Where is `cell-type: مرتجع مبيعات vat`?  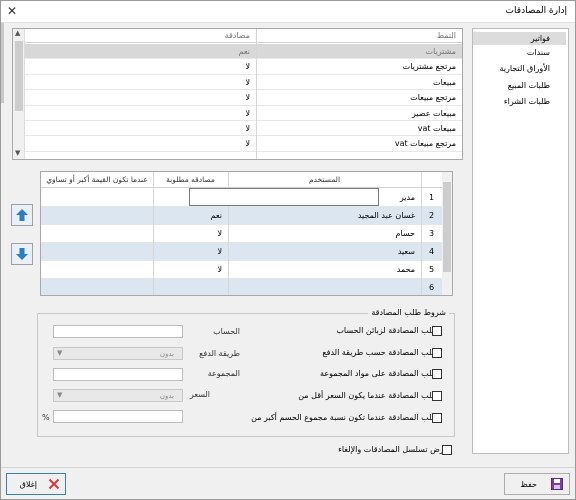 cell-type: مرتجع مبيعات vat is located at coordinates (425, 144).